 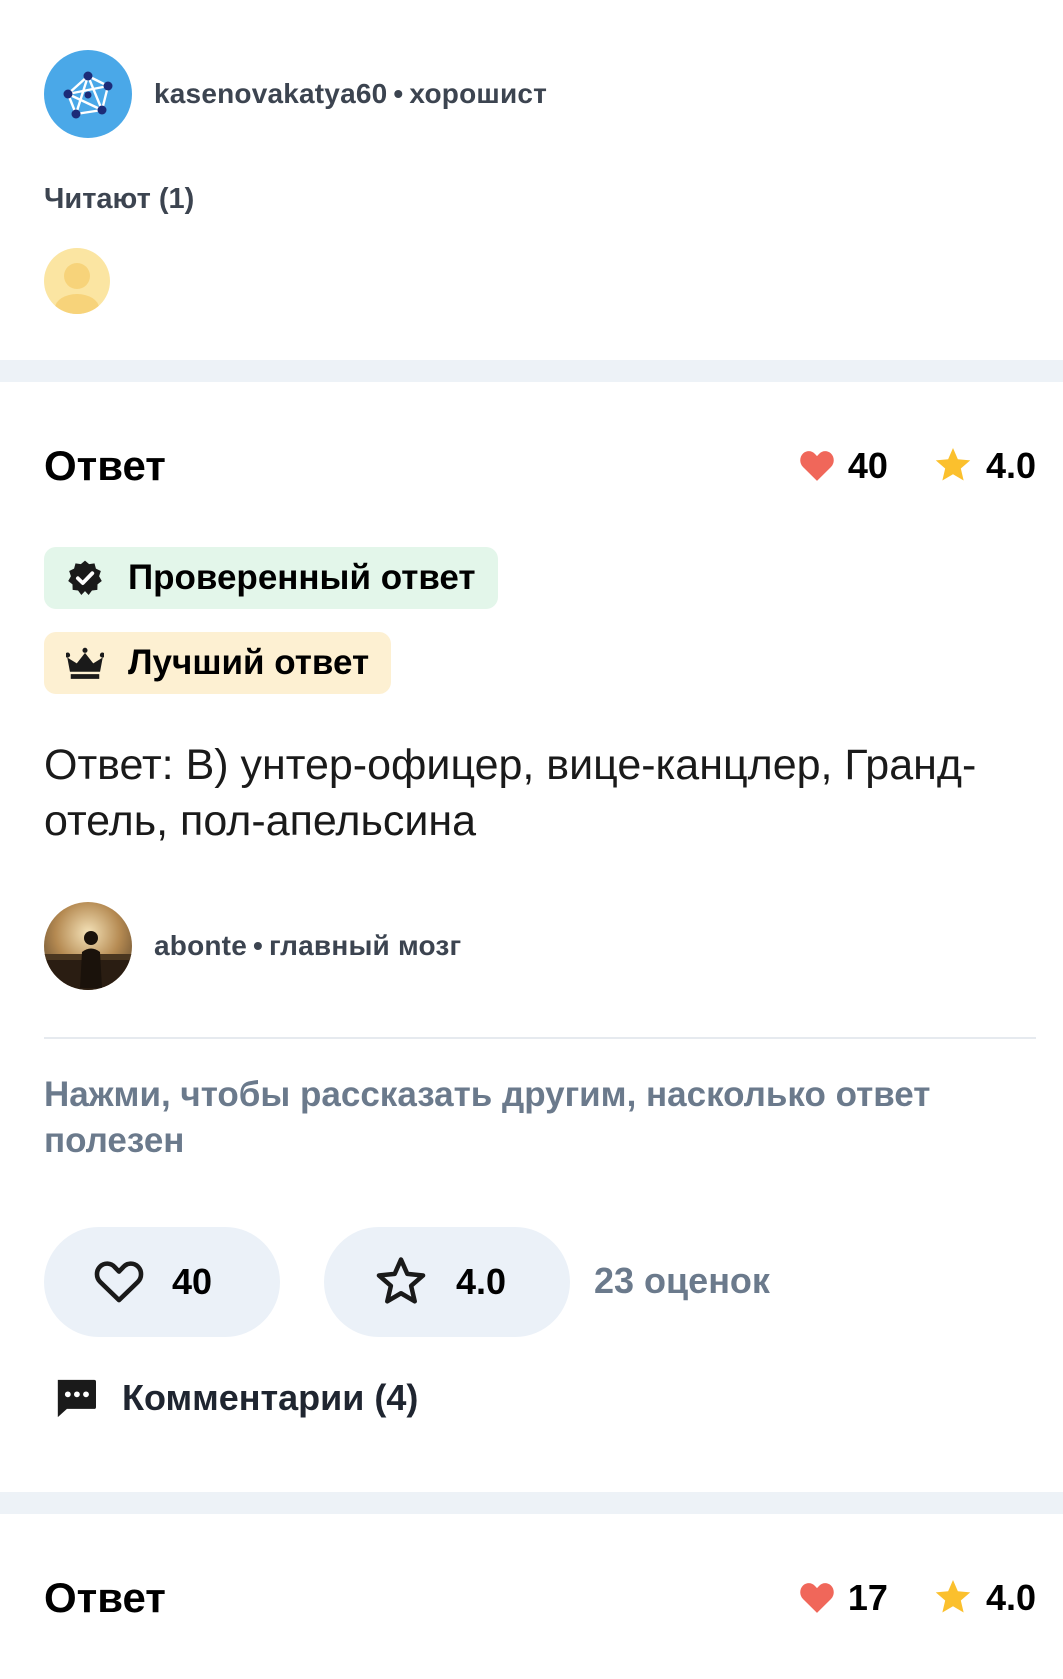 I want to click on best-answer-badge: Лучший ответ, so click(x=218, y=663).